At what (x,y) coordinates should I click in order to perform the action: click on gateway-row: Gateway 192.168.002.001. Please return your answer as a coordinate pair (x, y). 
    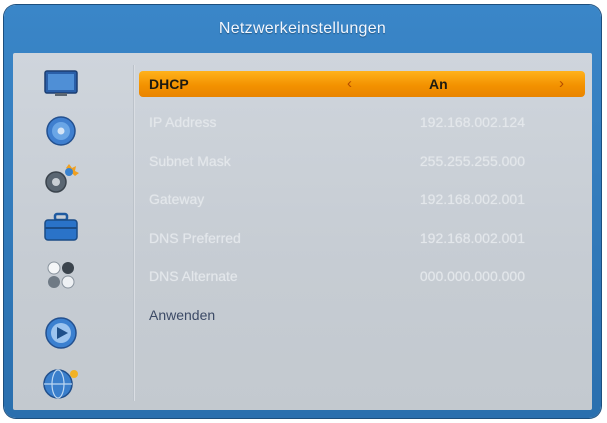
    Looking at the image, I should click on (362, 199).